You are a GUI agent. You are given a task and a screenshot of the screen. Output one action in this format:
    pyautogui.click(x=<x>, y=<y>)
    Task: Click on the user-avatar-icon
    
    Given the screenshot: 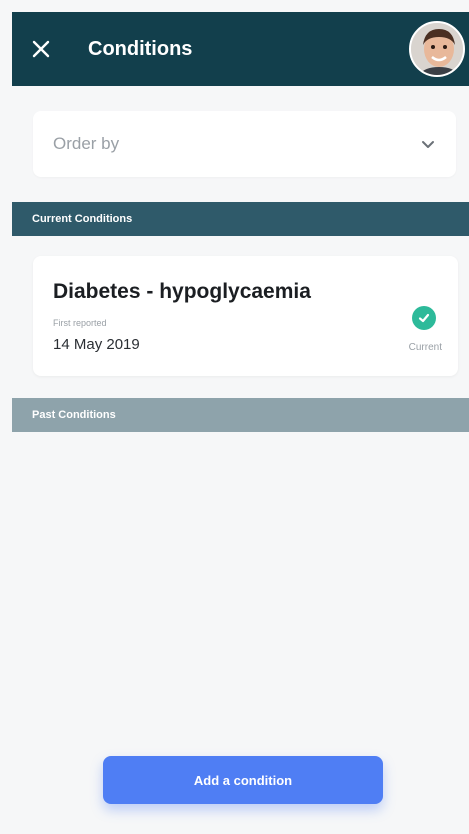 What is the action you would take?
    pyautogui.click(x=437, y=49)
    